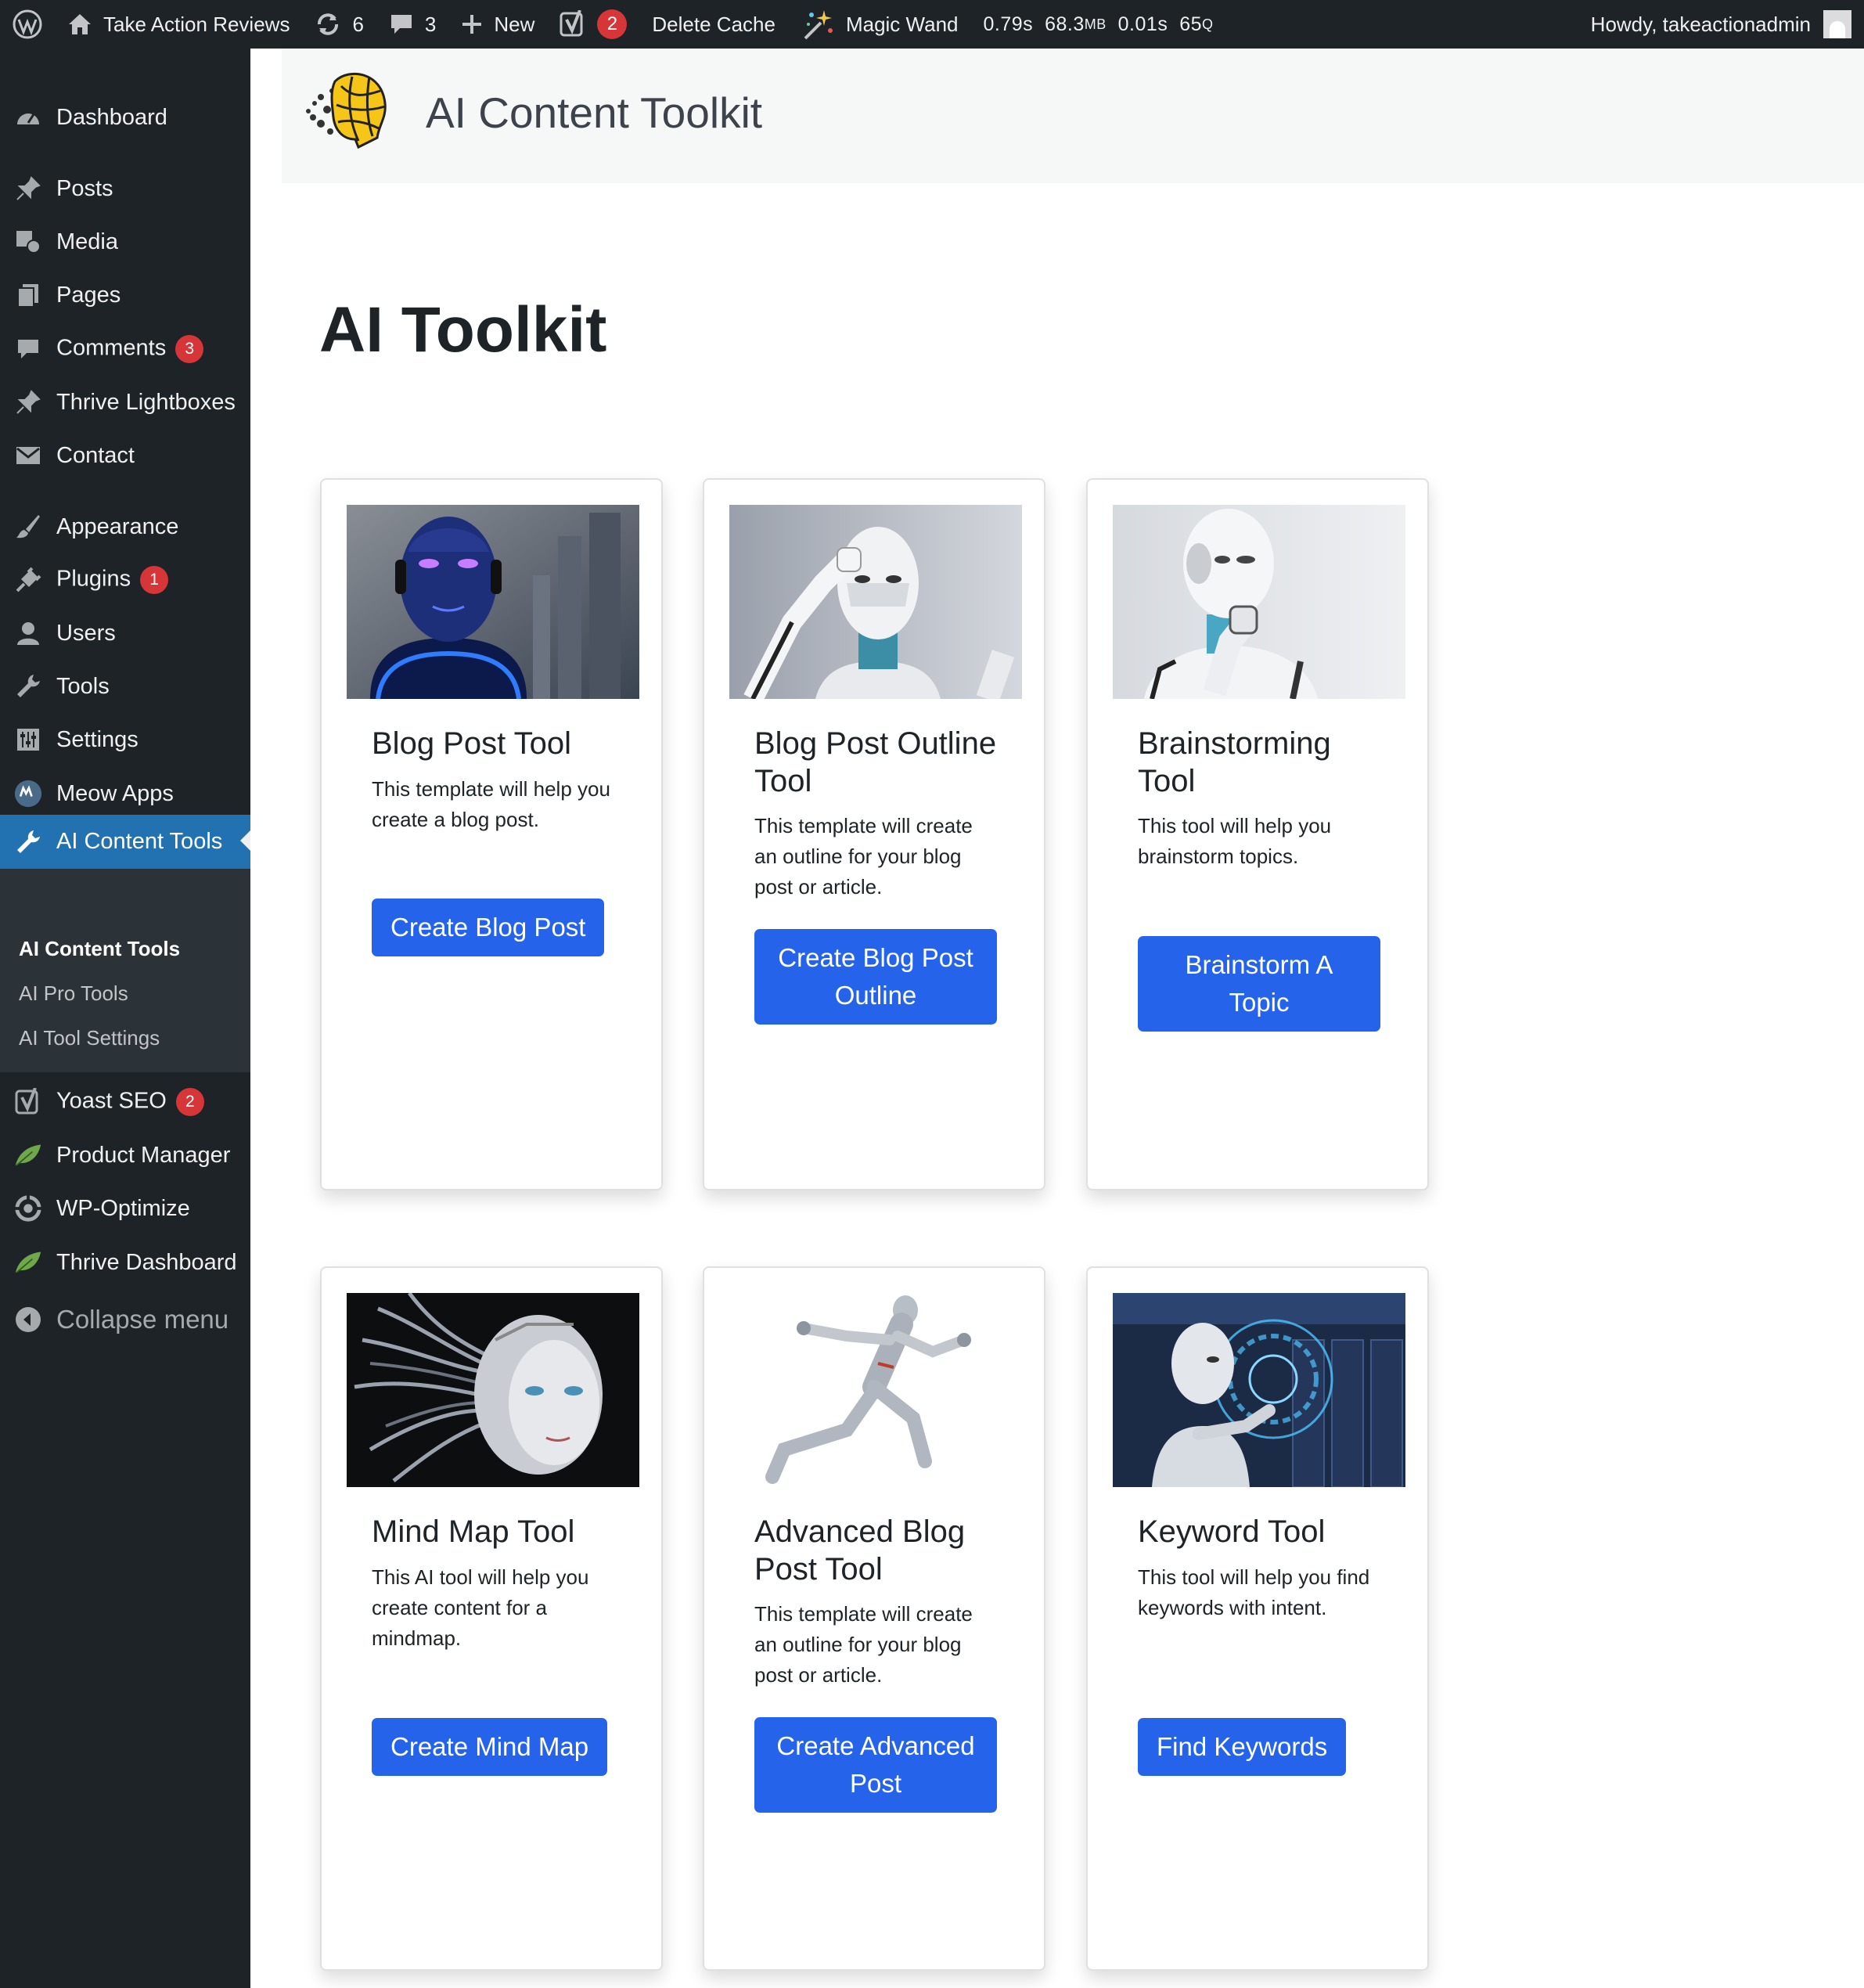  Describe the element at coordinates (28, 117) in the screenshot. I see `dashboard-icon` at that location.